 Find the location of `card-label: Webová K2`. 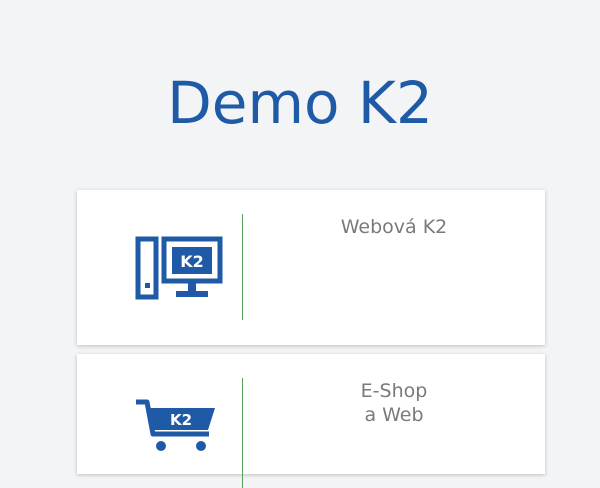

card-label: Webová K2 is located at coordinates (394, 227).